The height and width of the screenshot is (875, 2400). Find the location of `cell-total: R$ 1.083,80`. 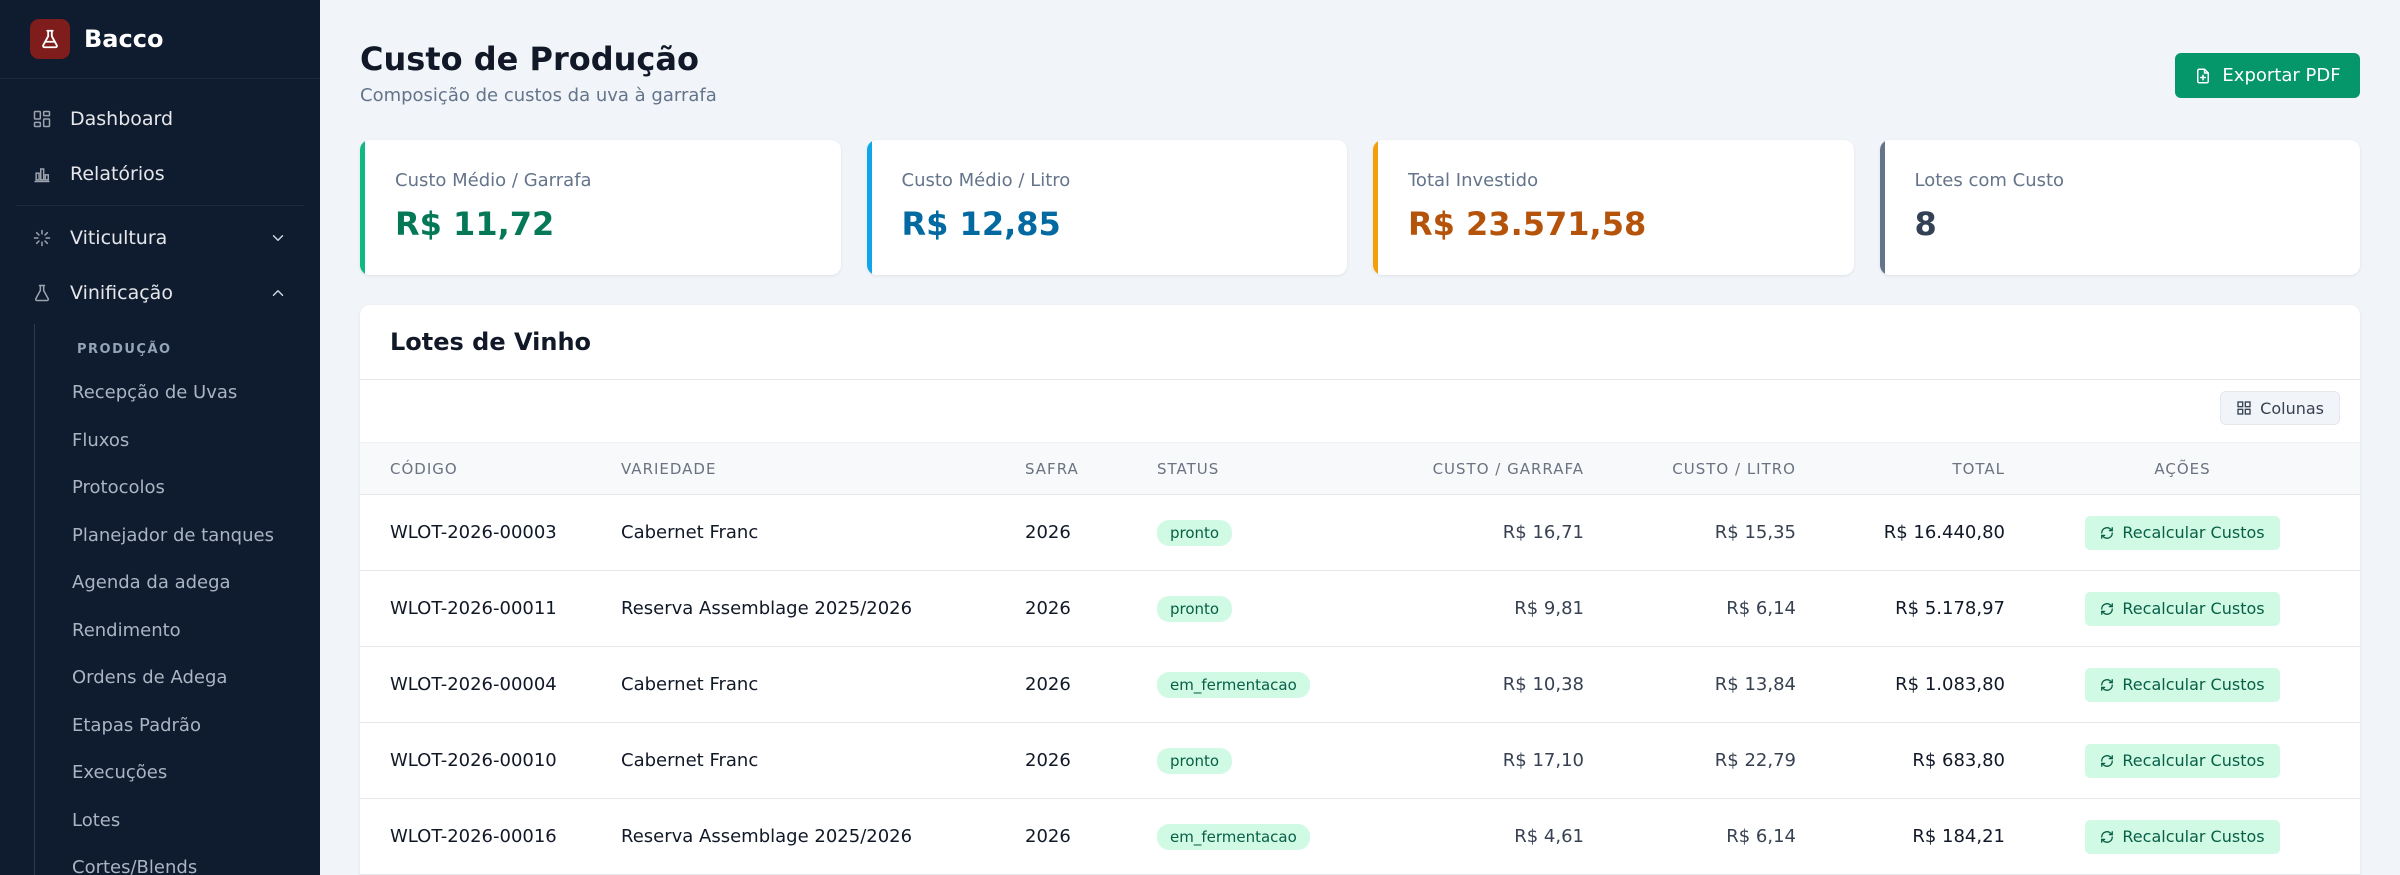

cell-total: R$ 1.083,80 is located at coordinates (1900, 684).